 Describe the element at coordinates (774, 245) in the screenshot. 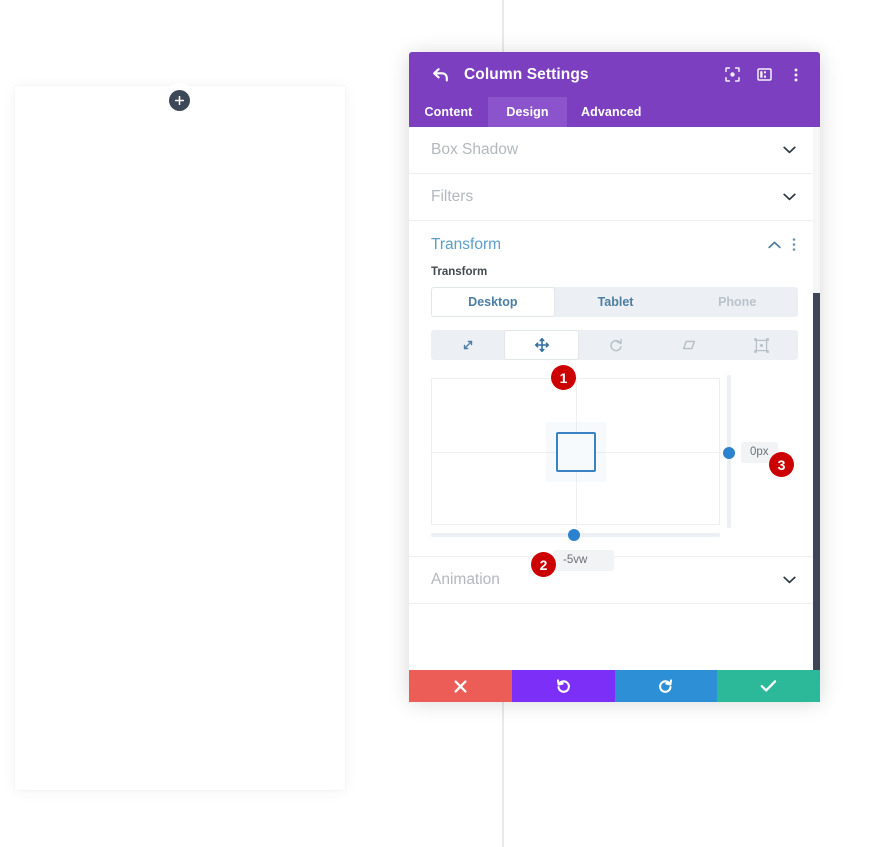

I see `chevron-up-icon` at that location.